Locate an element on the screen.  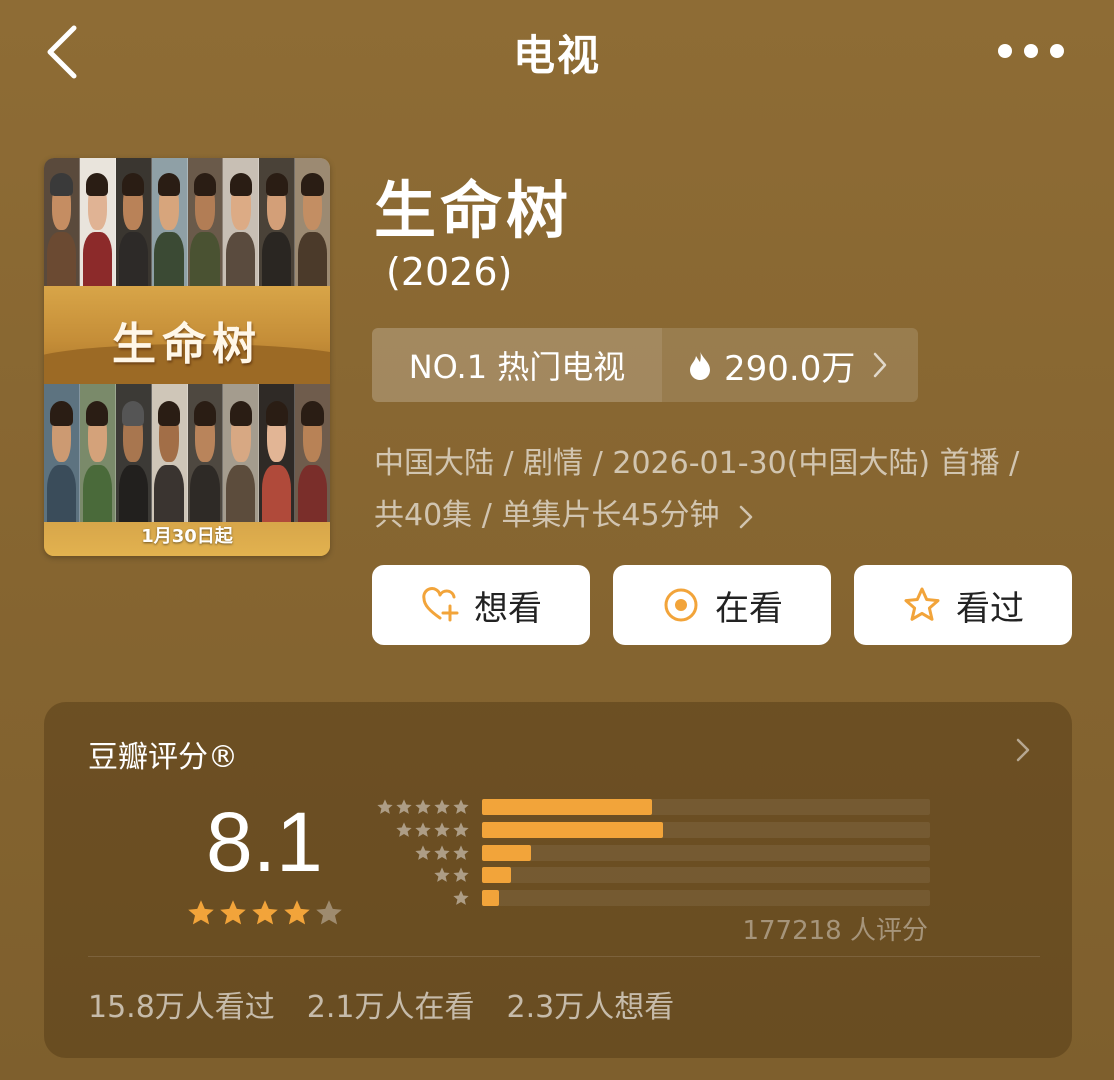
rating-count: 177218 人评分 is located at coordinates (835, 931).